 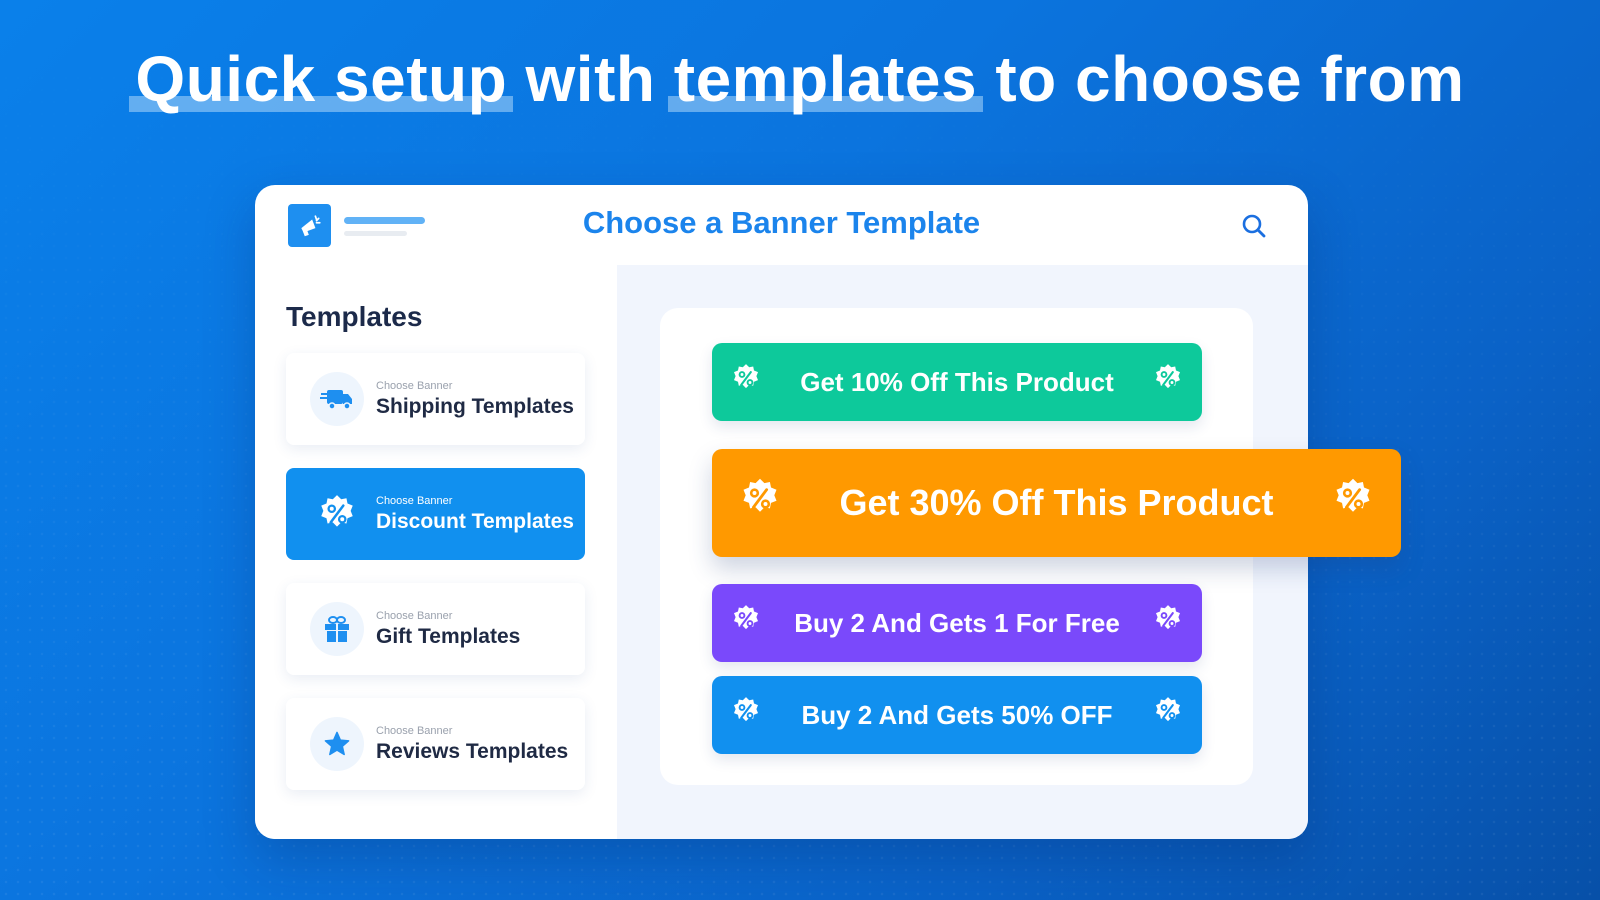 What do you see at coordinates (472, 751) in the screenshot?
I see `template-item-label: Reviews Templates` at bounding box center [472, 751].